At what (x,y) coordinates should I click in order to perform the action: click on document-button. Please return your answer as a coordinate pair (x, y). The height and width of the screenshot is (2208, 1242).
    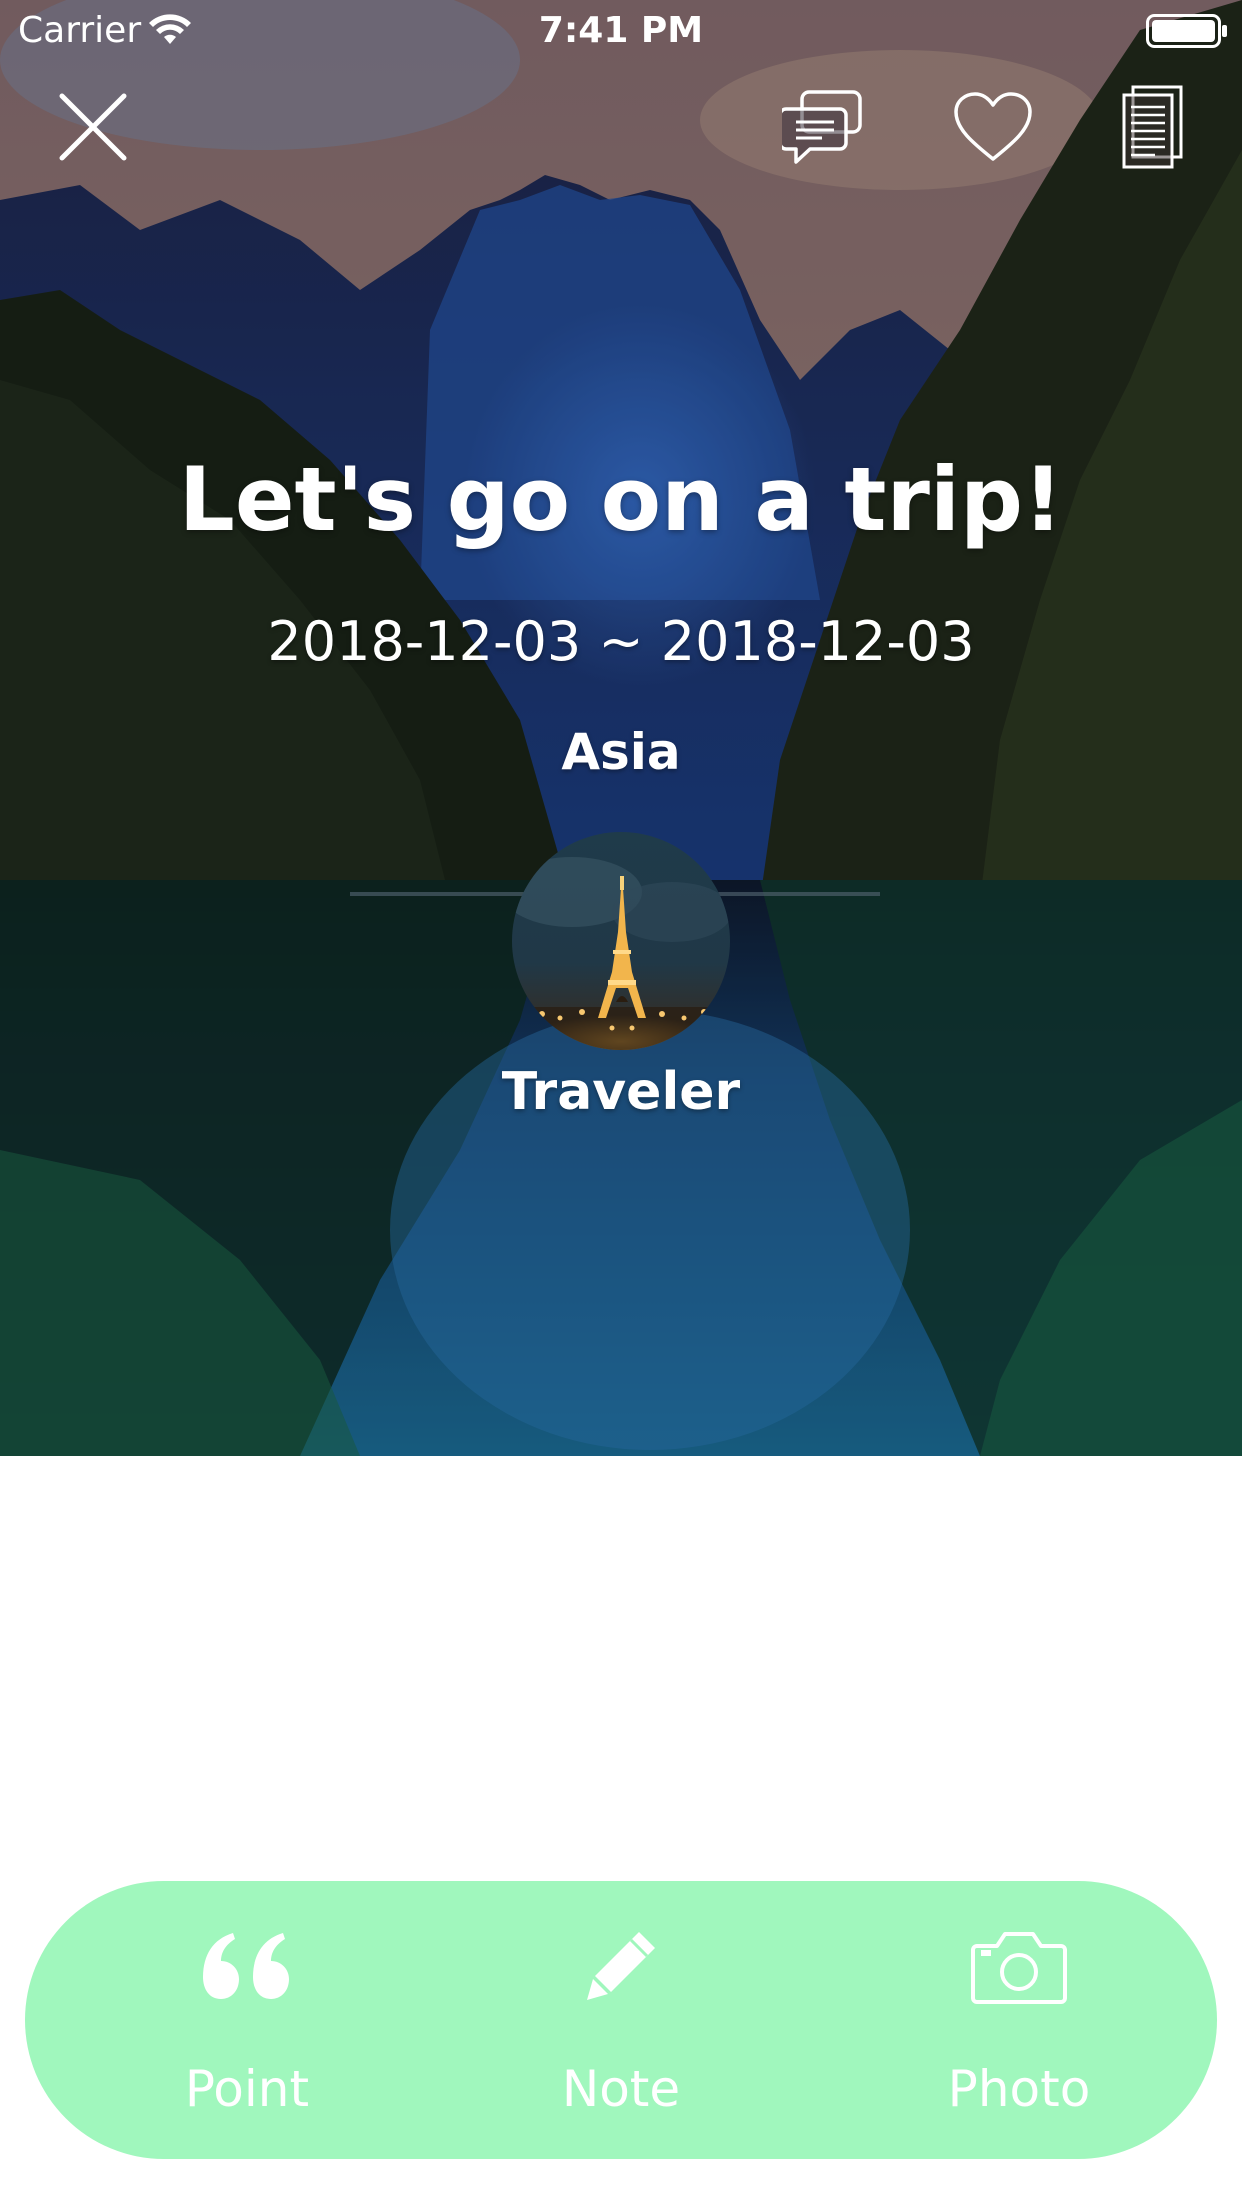
    Looking at the image, I should click on (1153, 127).